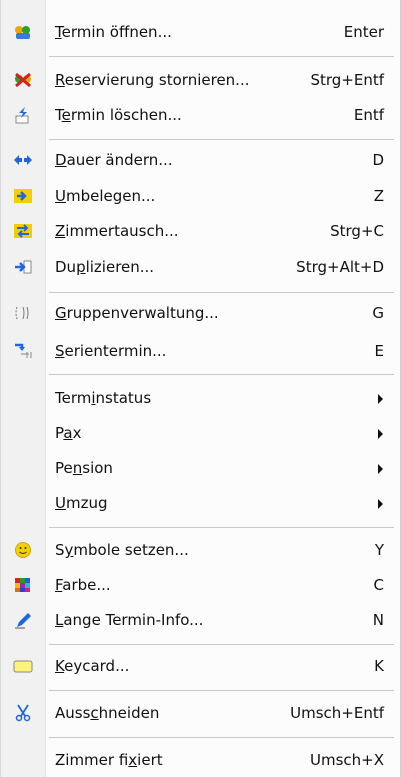  I want to click on move-right-icon, so click(23, 196).